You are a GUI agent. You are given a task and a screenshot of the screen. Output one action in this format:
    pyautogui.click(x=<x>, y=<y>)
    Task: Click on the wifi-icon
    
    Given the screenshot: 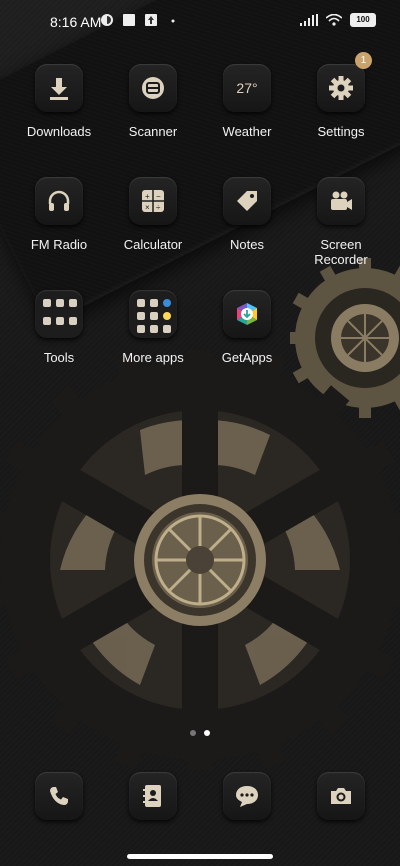 What is the action you would take?
    pyautogui.click(x=334, y=20)
    